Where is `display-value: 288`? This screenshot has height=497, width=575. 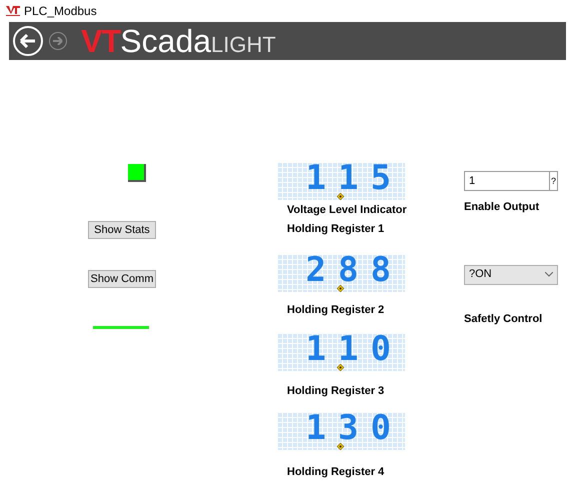 display-value: 288 is located at coordinates (354, 270).